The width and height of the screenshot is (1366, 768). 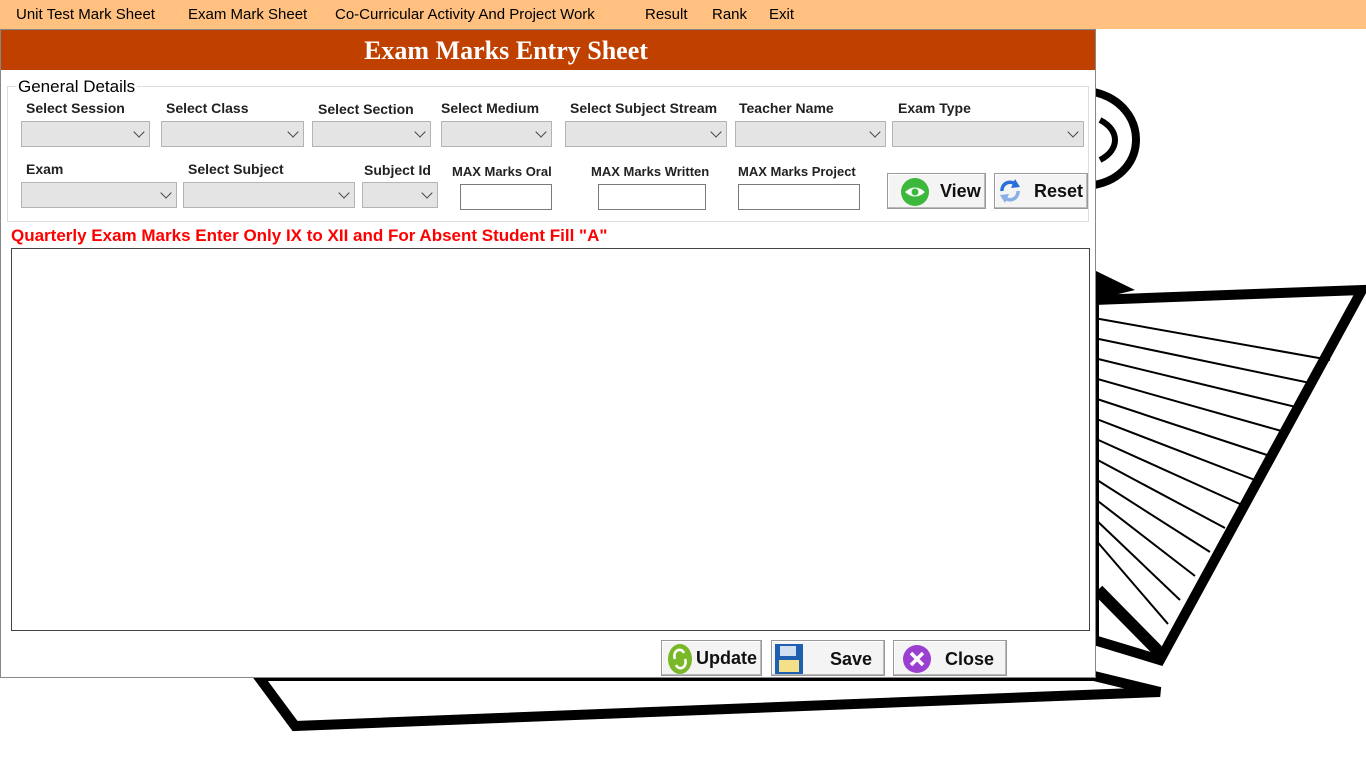 What do you see at coordinates (269, 195) in the screenshot?
I see `subject-dropdown` at bounding box center [269, 195].